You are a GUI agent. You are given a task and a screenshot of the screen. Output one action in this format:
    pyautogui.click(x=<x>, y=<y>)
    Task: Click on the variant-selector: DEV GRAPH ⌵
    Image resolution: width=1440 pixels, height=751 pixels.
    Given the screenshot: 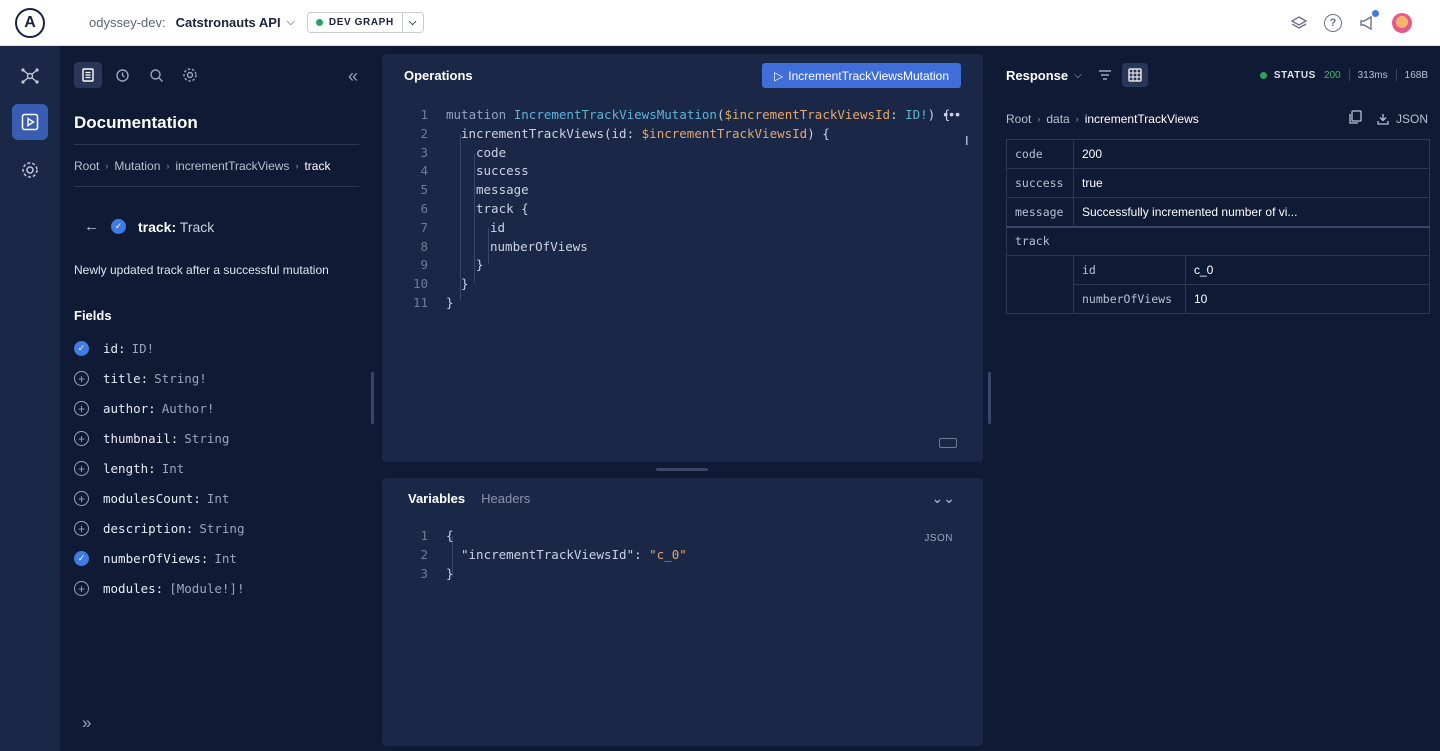 What is the action you would take?
    pyautogui.click(x=365, y=22)
    